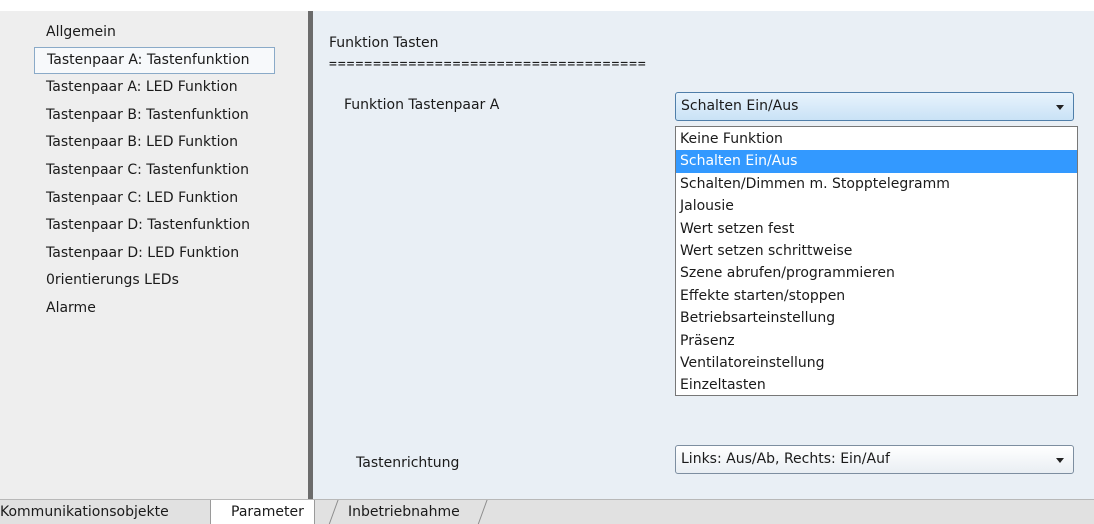 The image size is (1094, 524). Describe the element at coordinates (547, 5) in the screenshot. I see `top-strip` at that location.